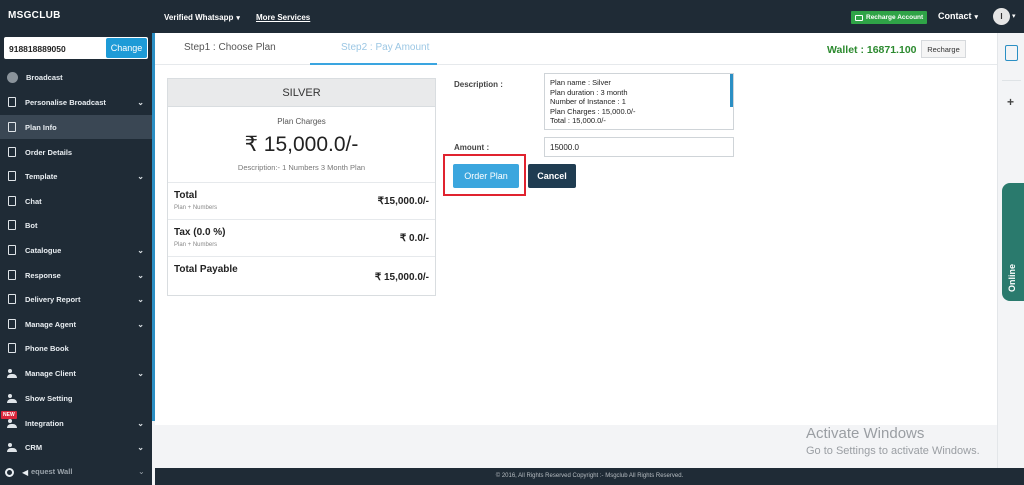 This screenshot has width=1024, height=485. I want to click on verified-whatsapp-label: Verified Whatsapp, so click(199, 17).